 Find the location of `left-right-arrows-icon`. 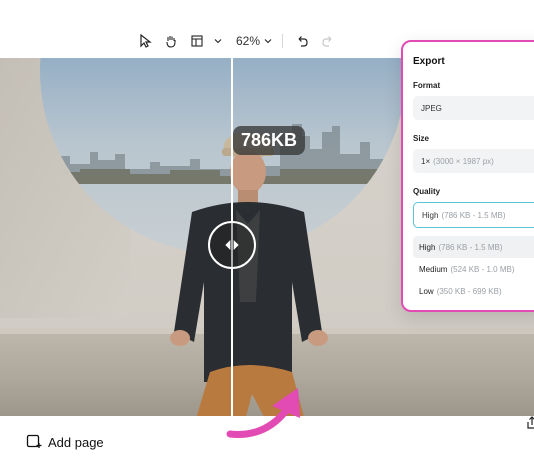

left-right-arrows-icon is located at coordinates (232, 245).